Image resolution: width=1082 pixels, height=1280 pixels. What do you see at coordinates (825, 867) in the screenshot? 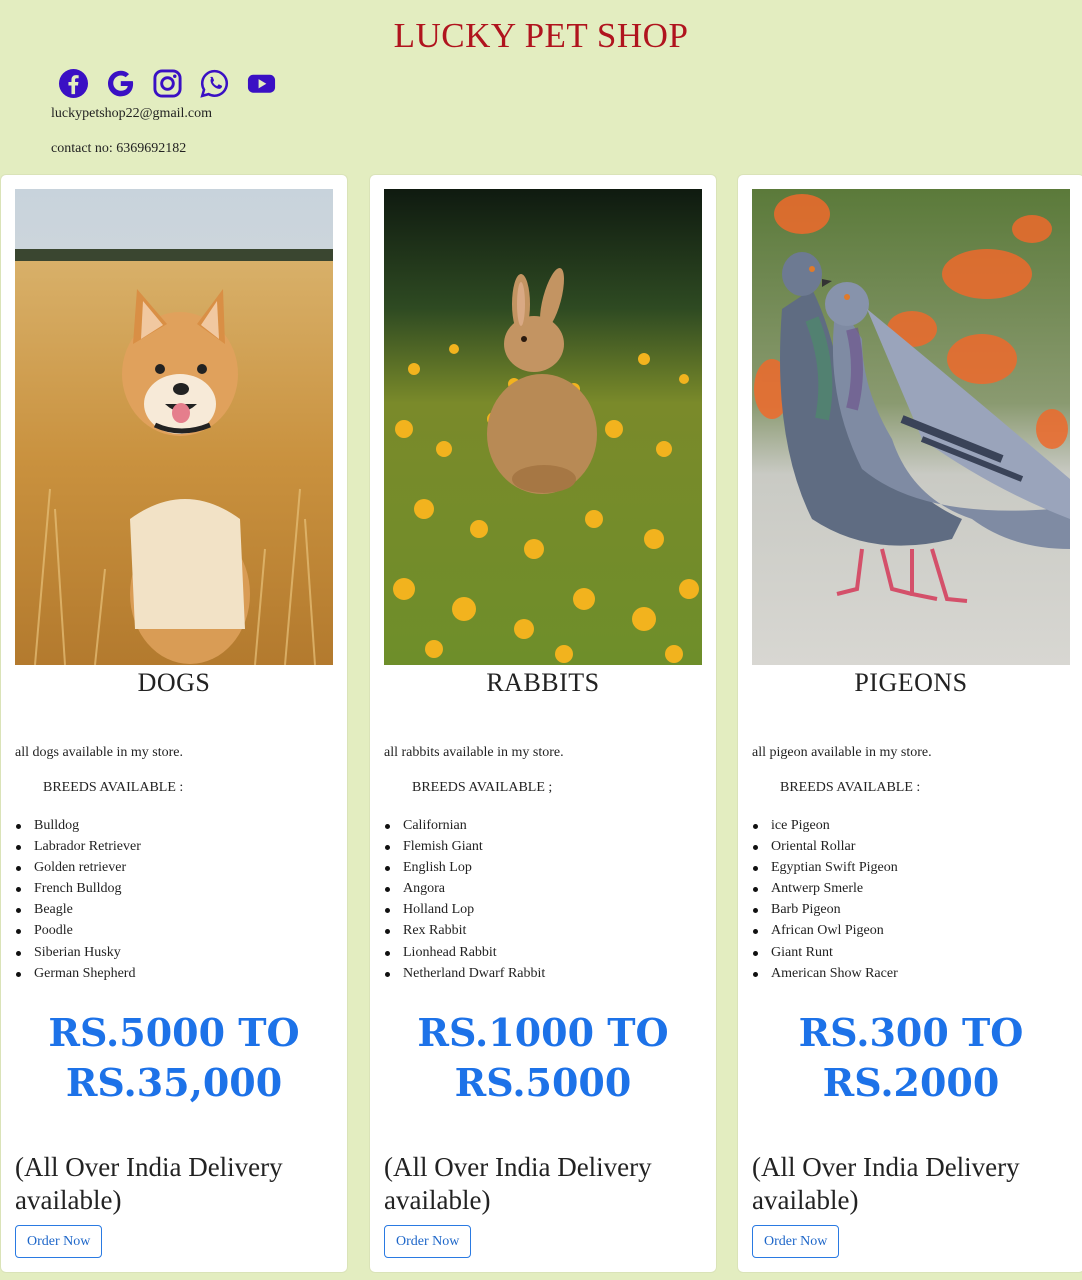
I see `list-item: Egyptian Swift Pigeon` at bounding box center [825, 867].